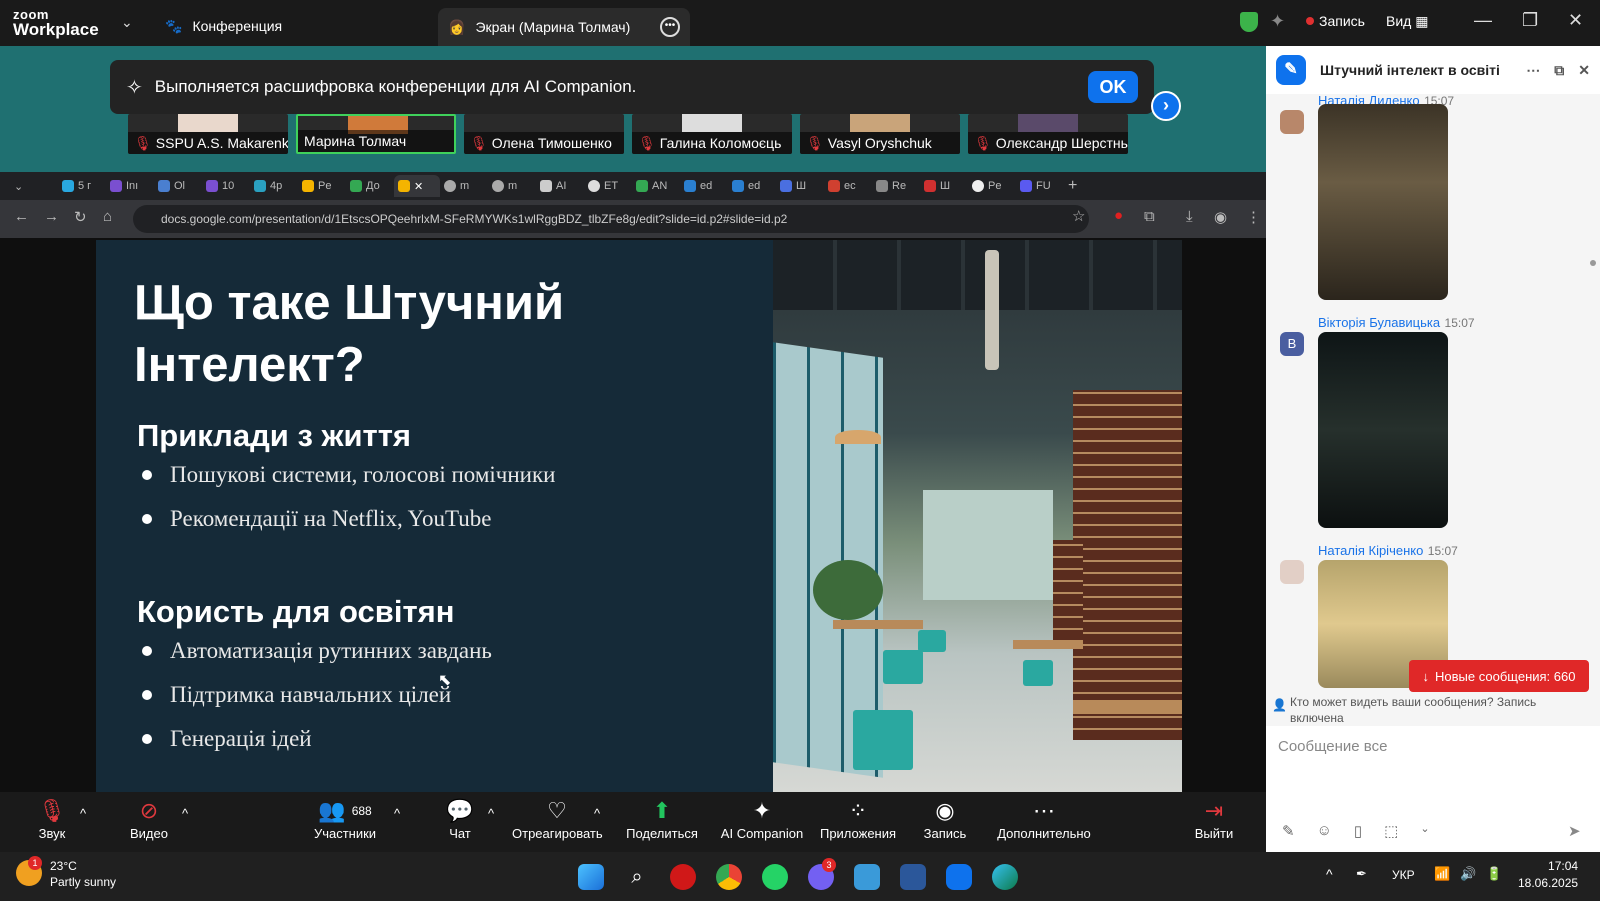 This screenshot has width=1600, height=901. I want to click on react-button: ♡ Отреагировать, so click(557, 818).